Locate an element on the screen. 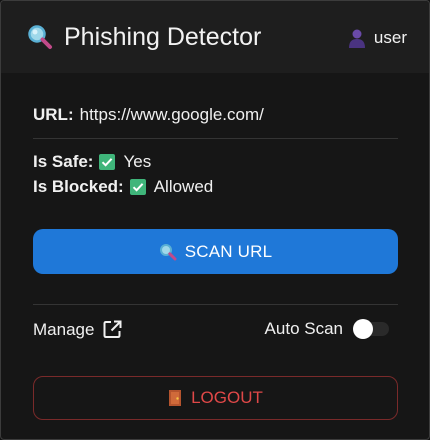  scan-url-label: SCAN URL is located at coordinates (228, 251).